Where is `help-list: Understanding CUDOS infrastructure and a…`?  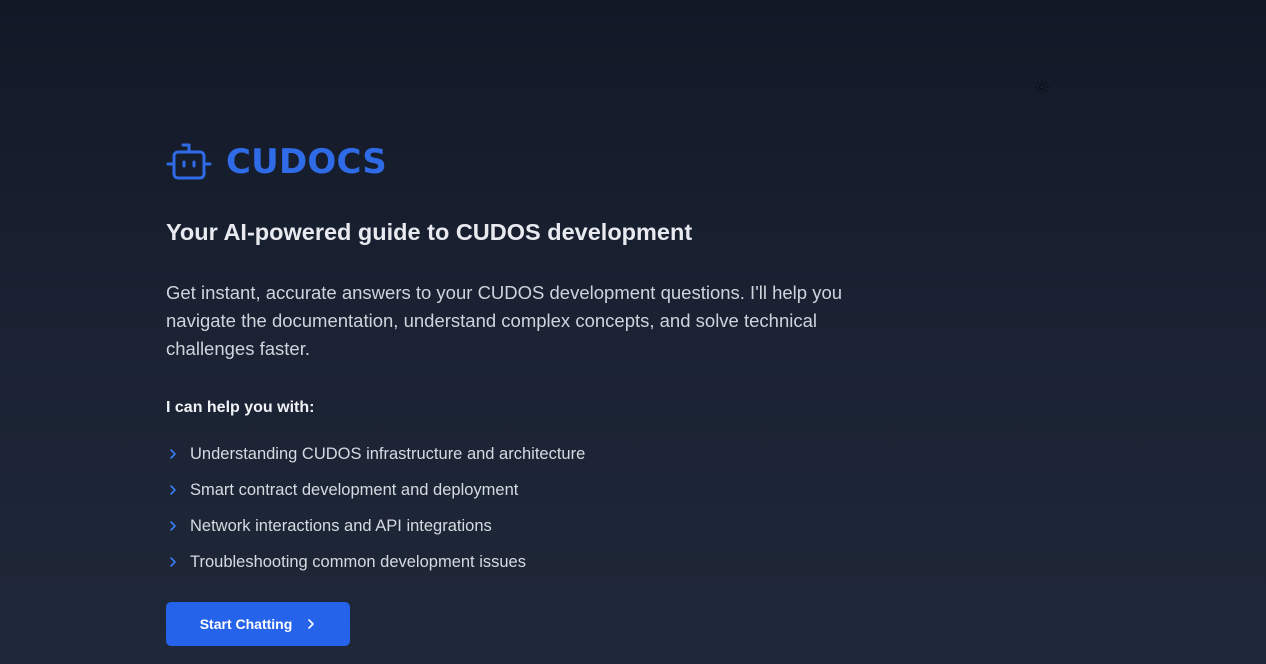
help-list: Understanding CUDOS infrastructure and a… is located at coordinates (506, 508).